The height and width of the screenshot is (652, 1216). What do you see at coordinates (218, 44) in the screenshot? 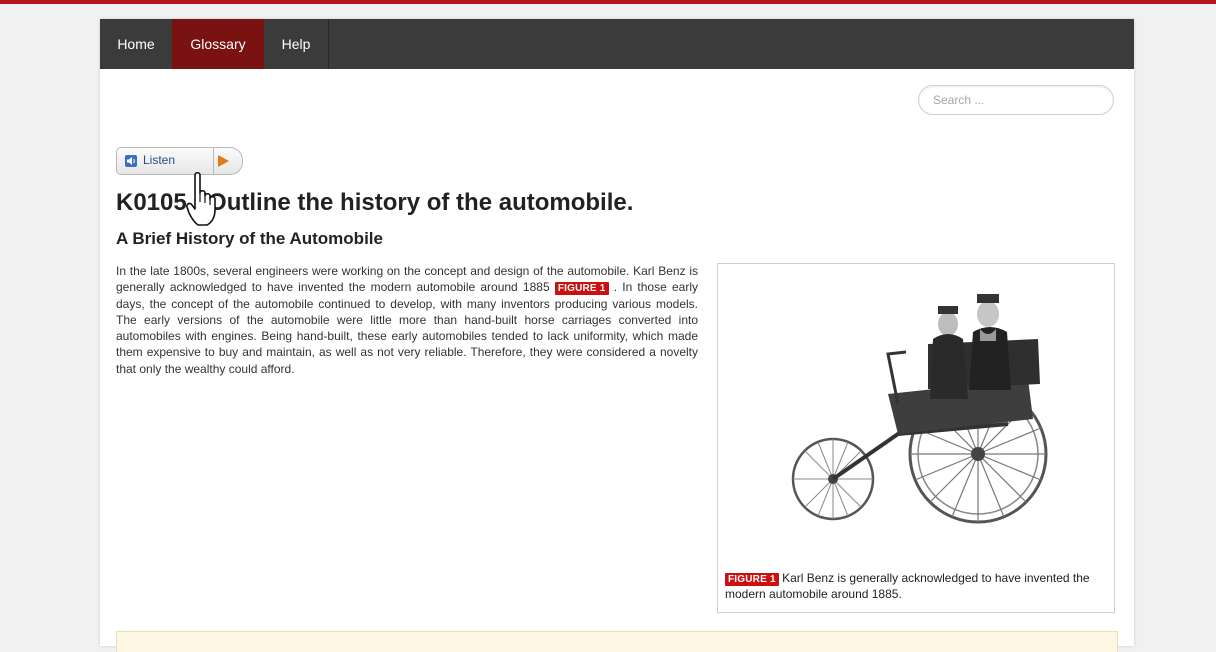
I see `nav-glossary: Glossary` at bounding box center [218, 44].